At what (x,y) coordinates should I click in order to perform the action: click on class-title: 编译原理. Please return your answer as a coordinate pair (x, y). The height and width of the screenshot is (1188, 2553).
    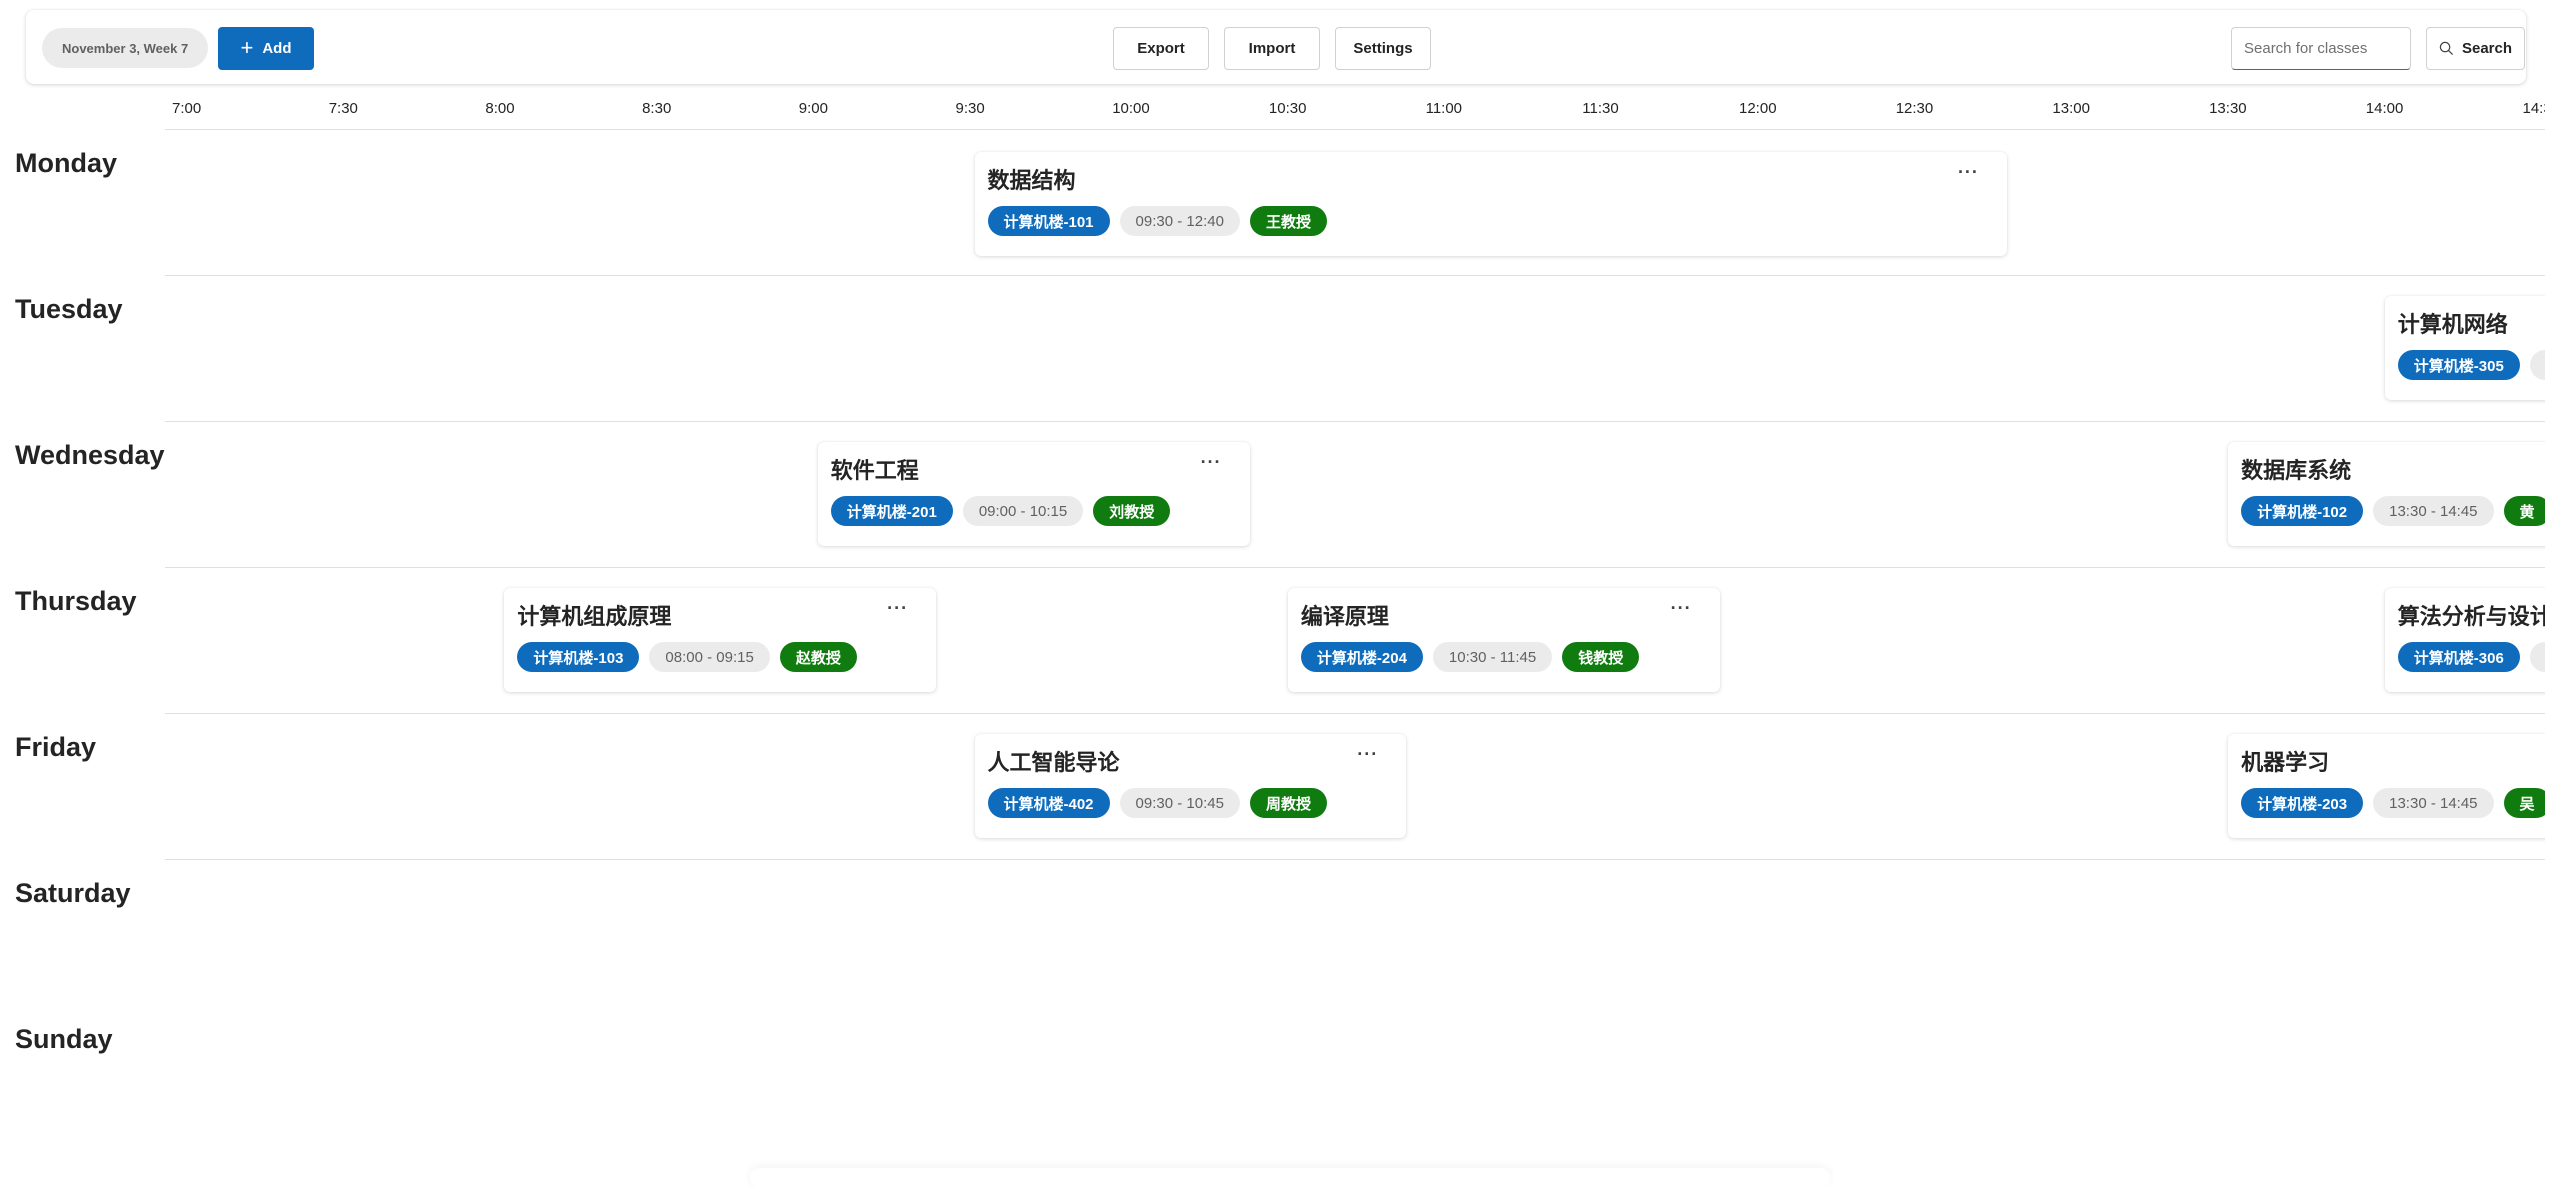
    Looking at the image, I should click on (1344, 616).